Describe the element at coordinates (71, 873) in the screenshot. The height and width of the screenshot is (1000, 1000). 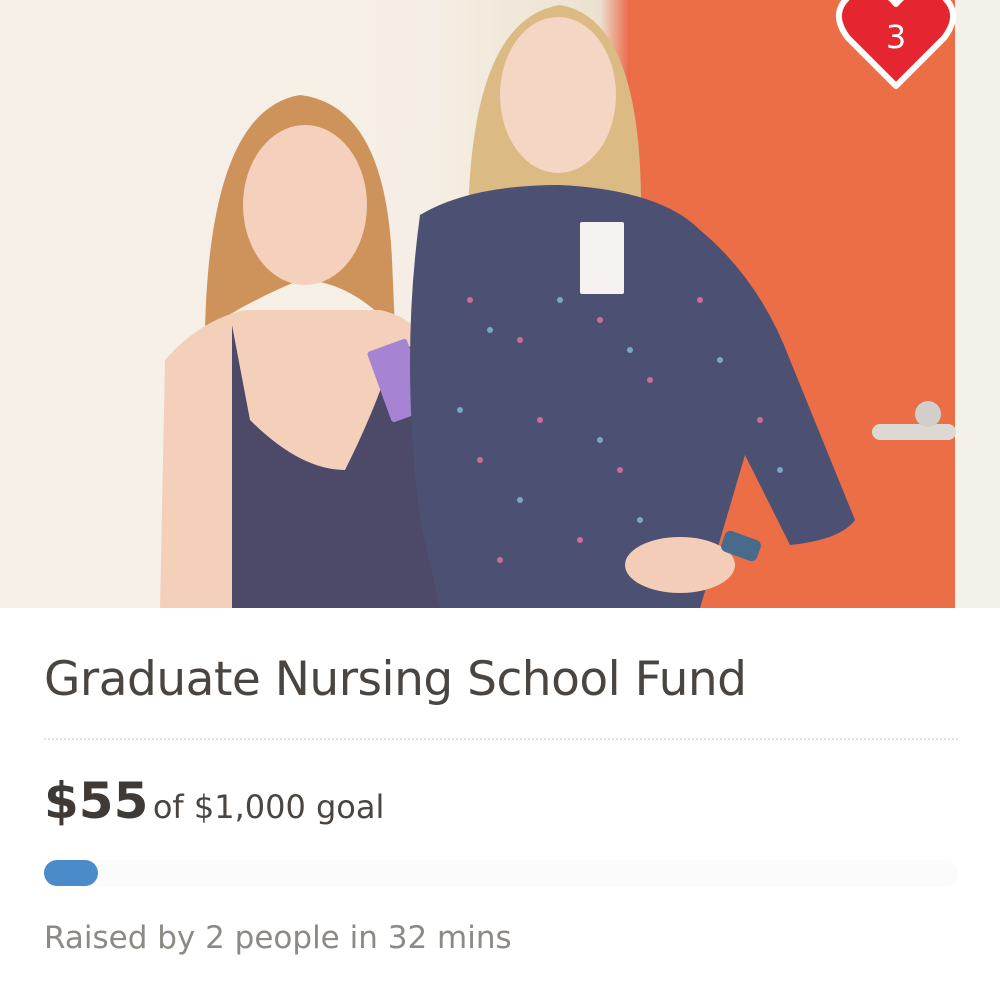
I see `progress-fill` at that location.